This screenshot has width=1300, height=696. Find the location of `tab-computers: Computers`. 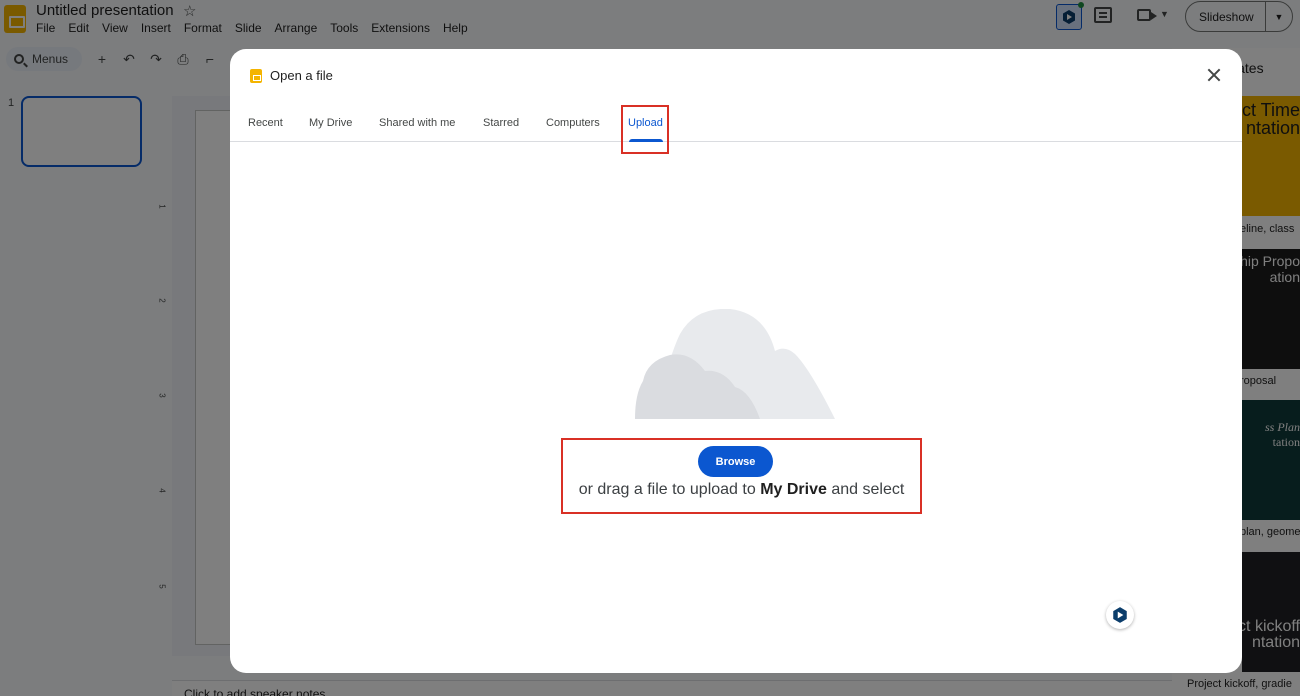

tab-computers: Computers is located at coordinates (573, 123).